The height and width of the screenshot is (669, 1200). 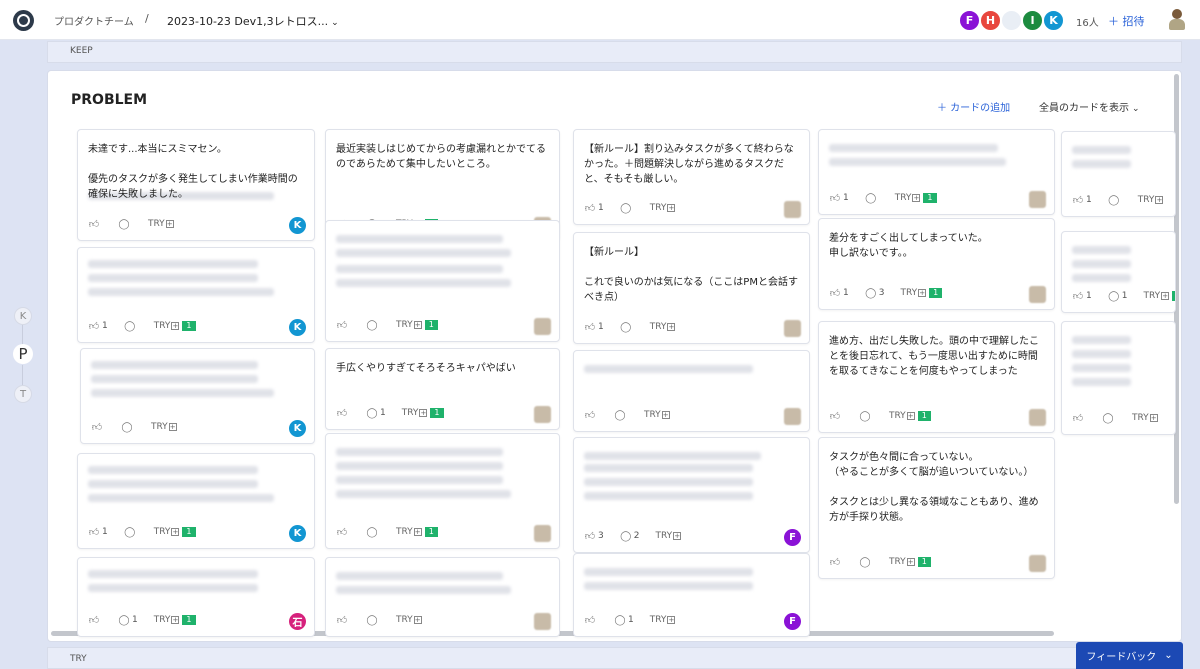 What do you see at coordinates (691, 495) in the screenshot?
I see `problem-card: 👍︎ 3 ◯ 2 TRY + F` at bounding box center [691, 495].